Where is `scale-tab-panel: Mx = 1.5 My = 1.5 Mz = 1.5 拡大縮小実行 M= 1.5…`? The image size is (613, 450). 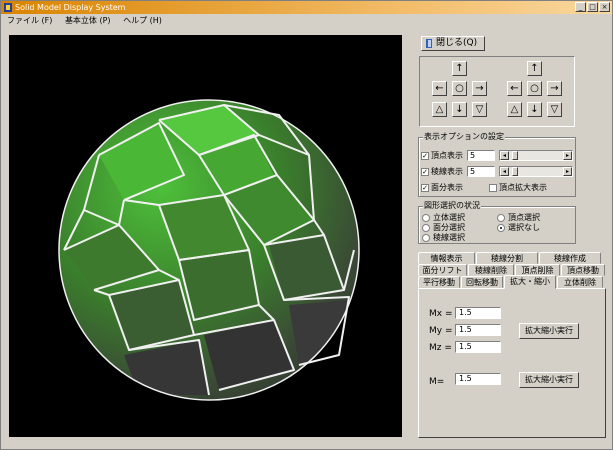
scale-tab-panel: Mx = 1.5 My = 1.5 Mz = 1.5 拡大縮小実行 M= 1.5… is located at coordinates (512, 363).